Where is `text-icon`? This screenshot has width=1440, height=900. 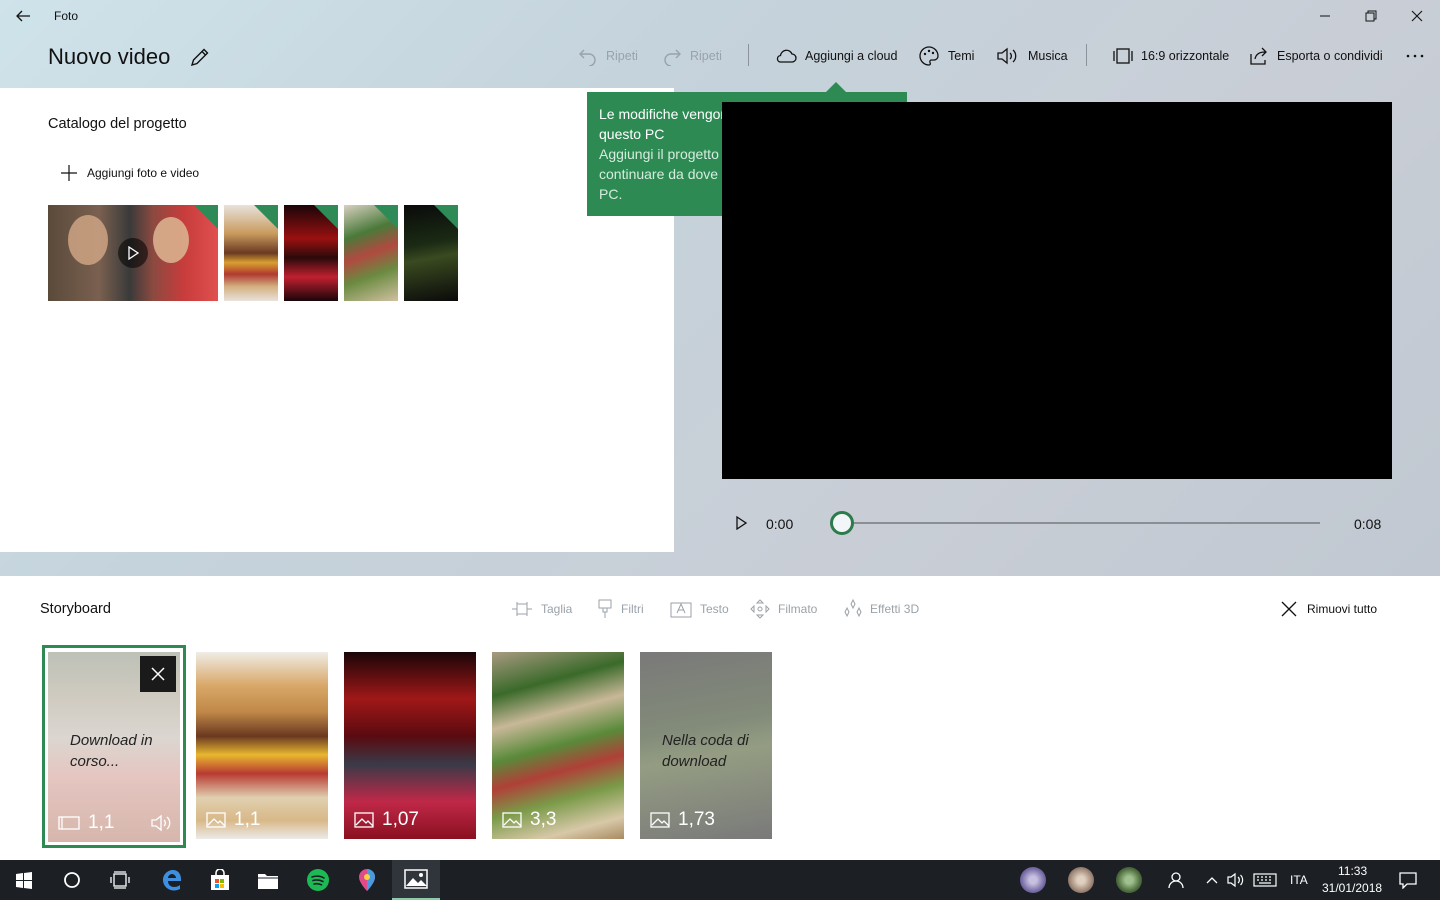 text-icon is located at coordinates (681, 610).